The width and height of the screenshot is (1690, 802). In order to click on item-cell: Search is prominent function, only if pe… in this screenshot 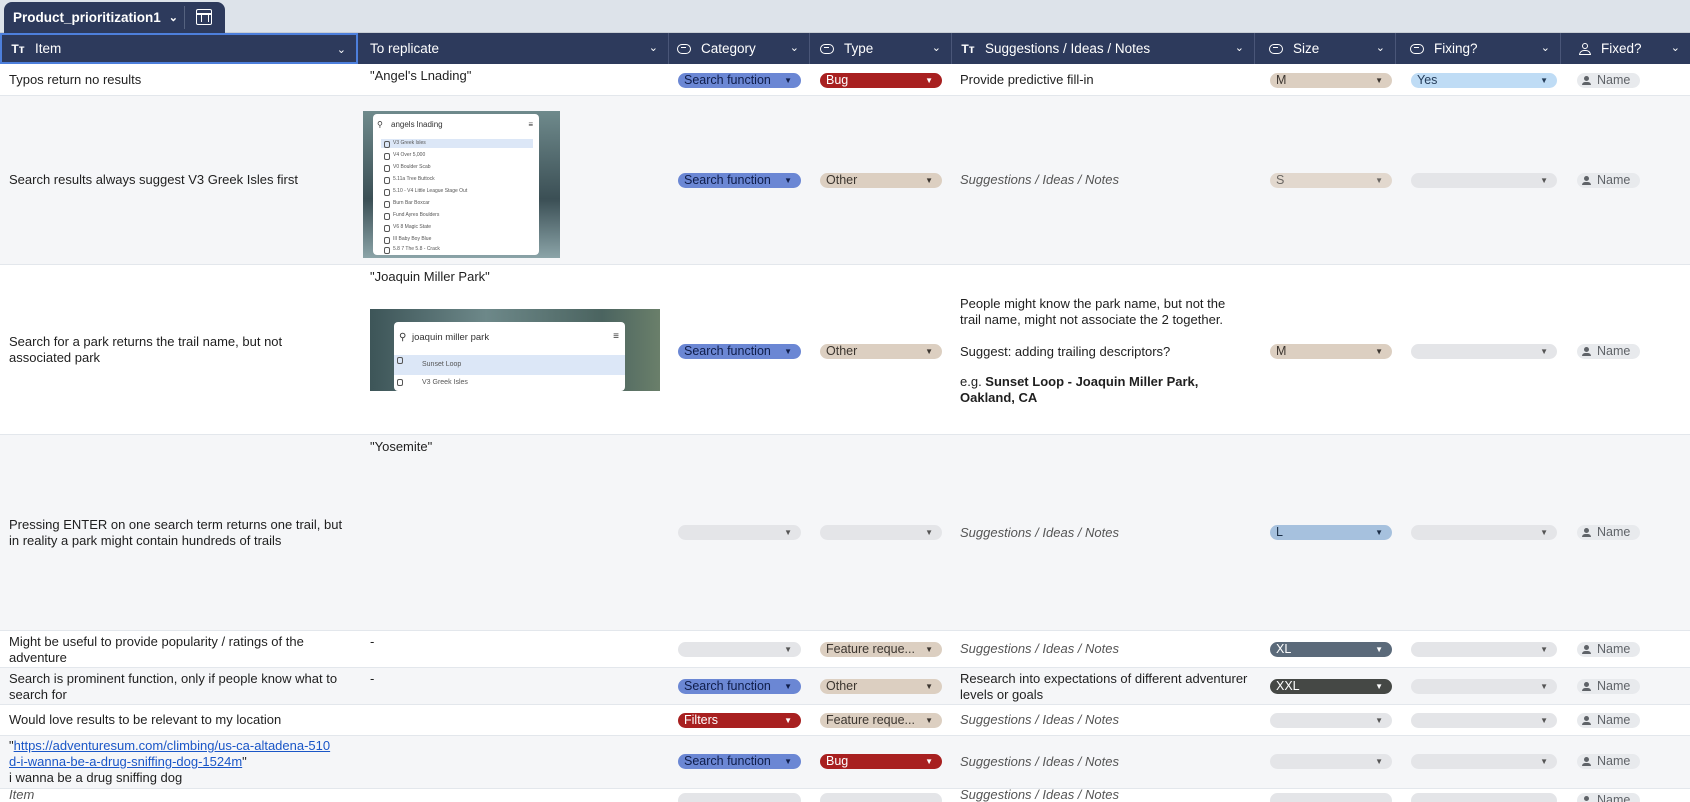, I will do `click(184, 687)`.